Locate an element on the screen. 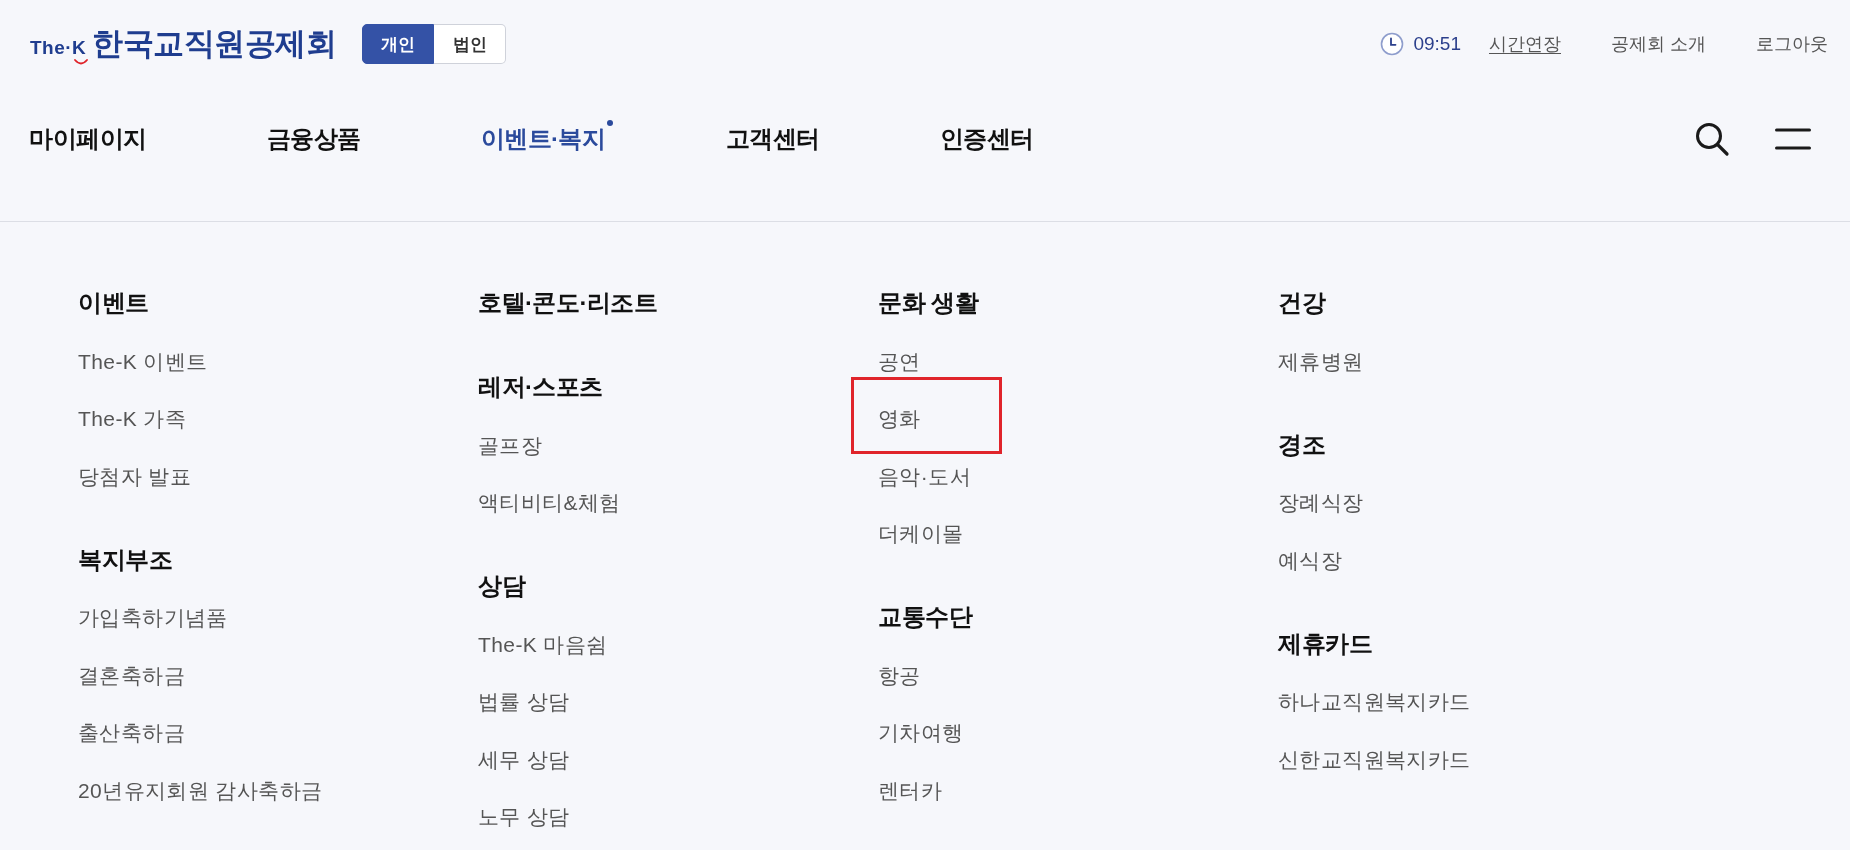 Image resolution: width=1850 pixels, height=850 pixels. session-time: 09:51 is located at coordinates (1437, 44).